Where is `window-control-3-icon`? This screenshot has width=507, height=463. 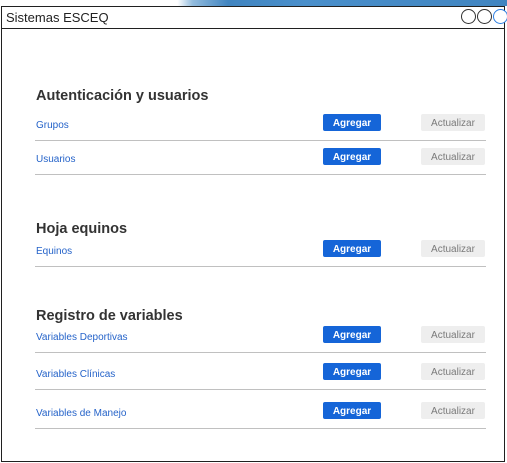
window-control-3-icon is located at coordinates (500, 16).